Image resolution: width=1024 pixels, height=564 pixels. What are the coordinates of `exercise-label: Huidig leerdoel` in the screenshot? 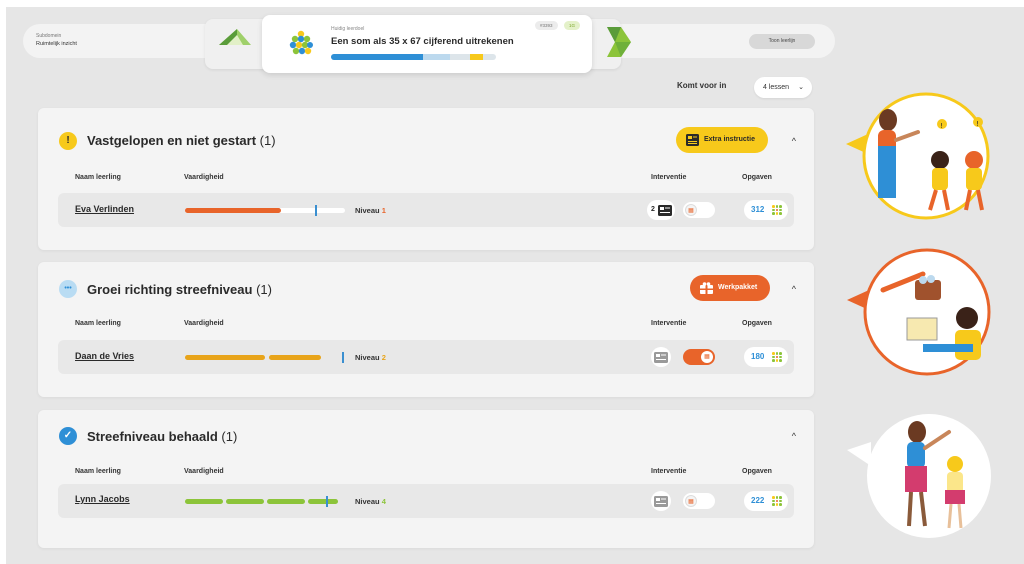 It's located at (348, 29).